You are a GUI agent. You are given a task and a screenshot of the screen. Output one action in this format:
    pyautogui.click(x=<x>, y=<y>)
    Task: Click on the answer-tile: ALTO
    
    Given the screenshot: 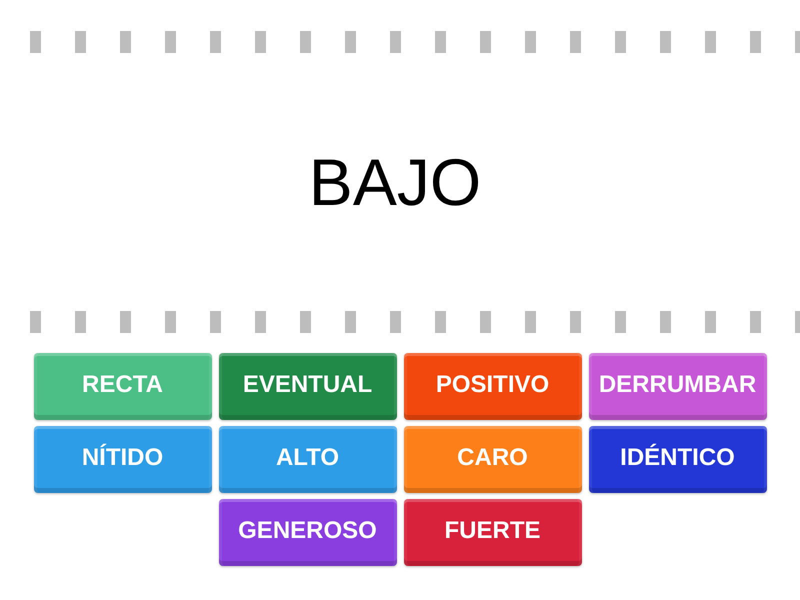 What is the action you would take?
    pyautogui.click(x=307, y=459)
    